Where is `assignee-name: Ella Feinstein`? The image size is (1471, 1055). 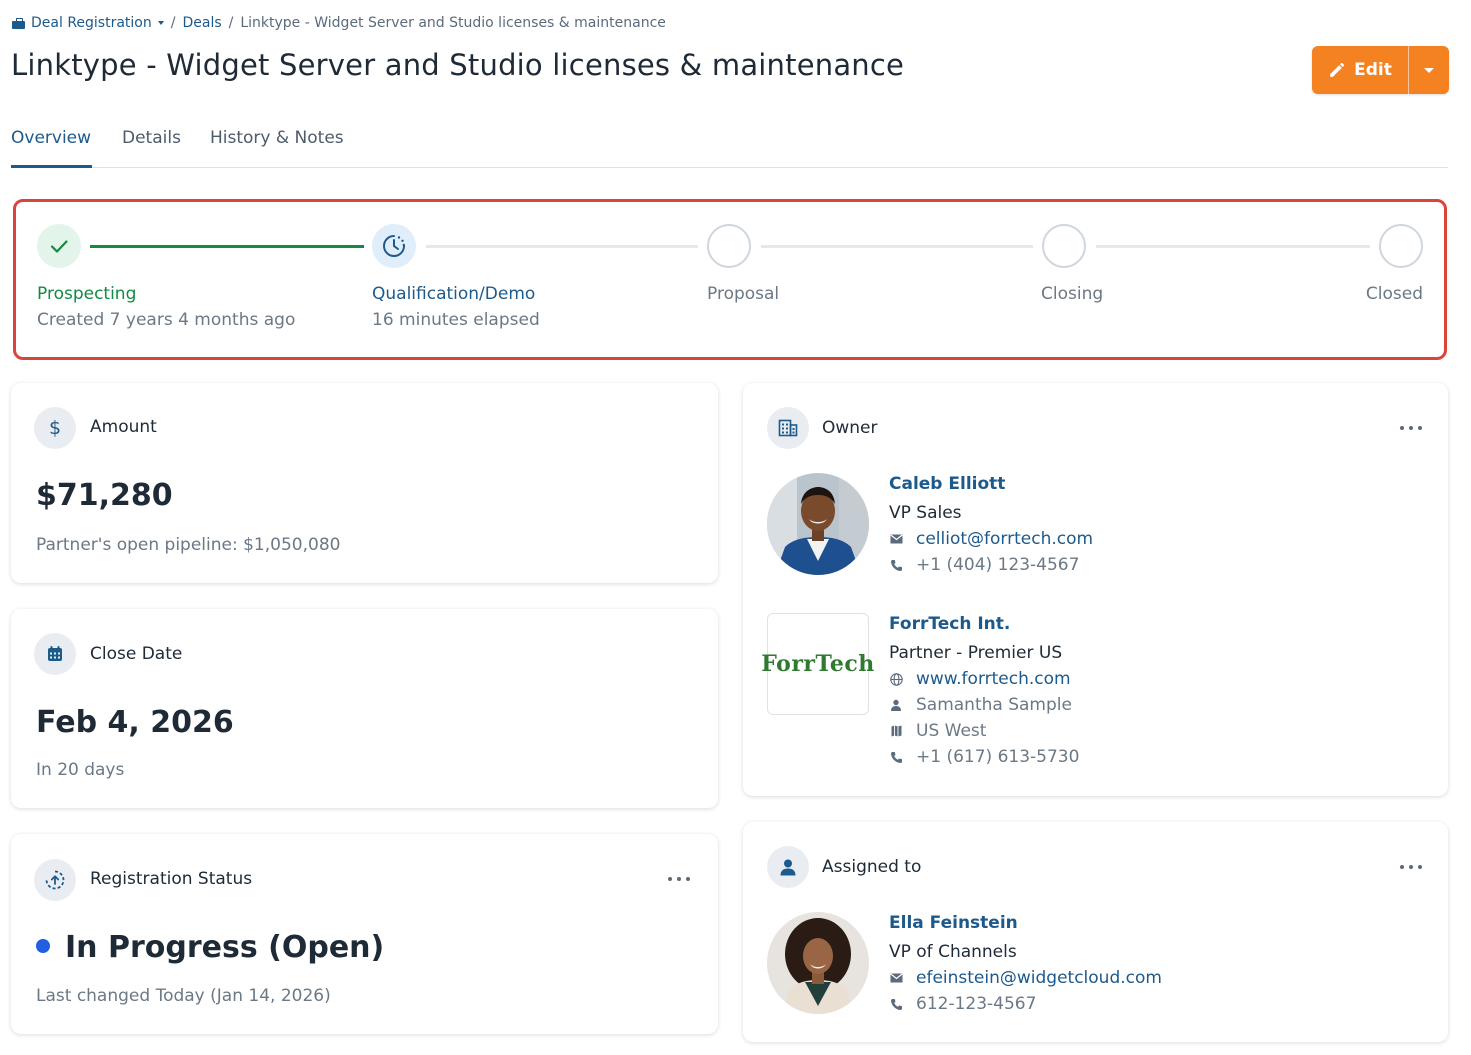 assignee-name: Ella Feinstein is located at coordinates (1025, 926).